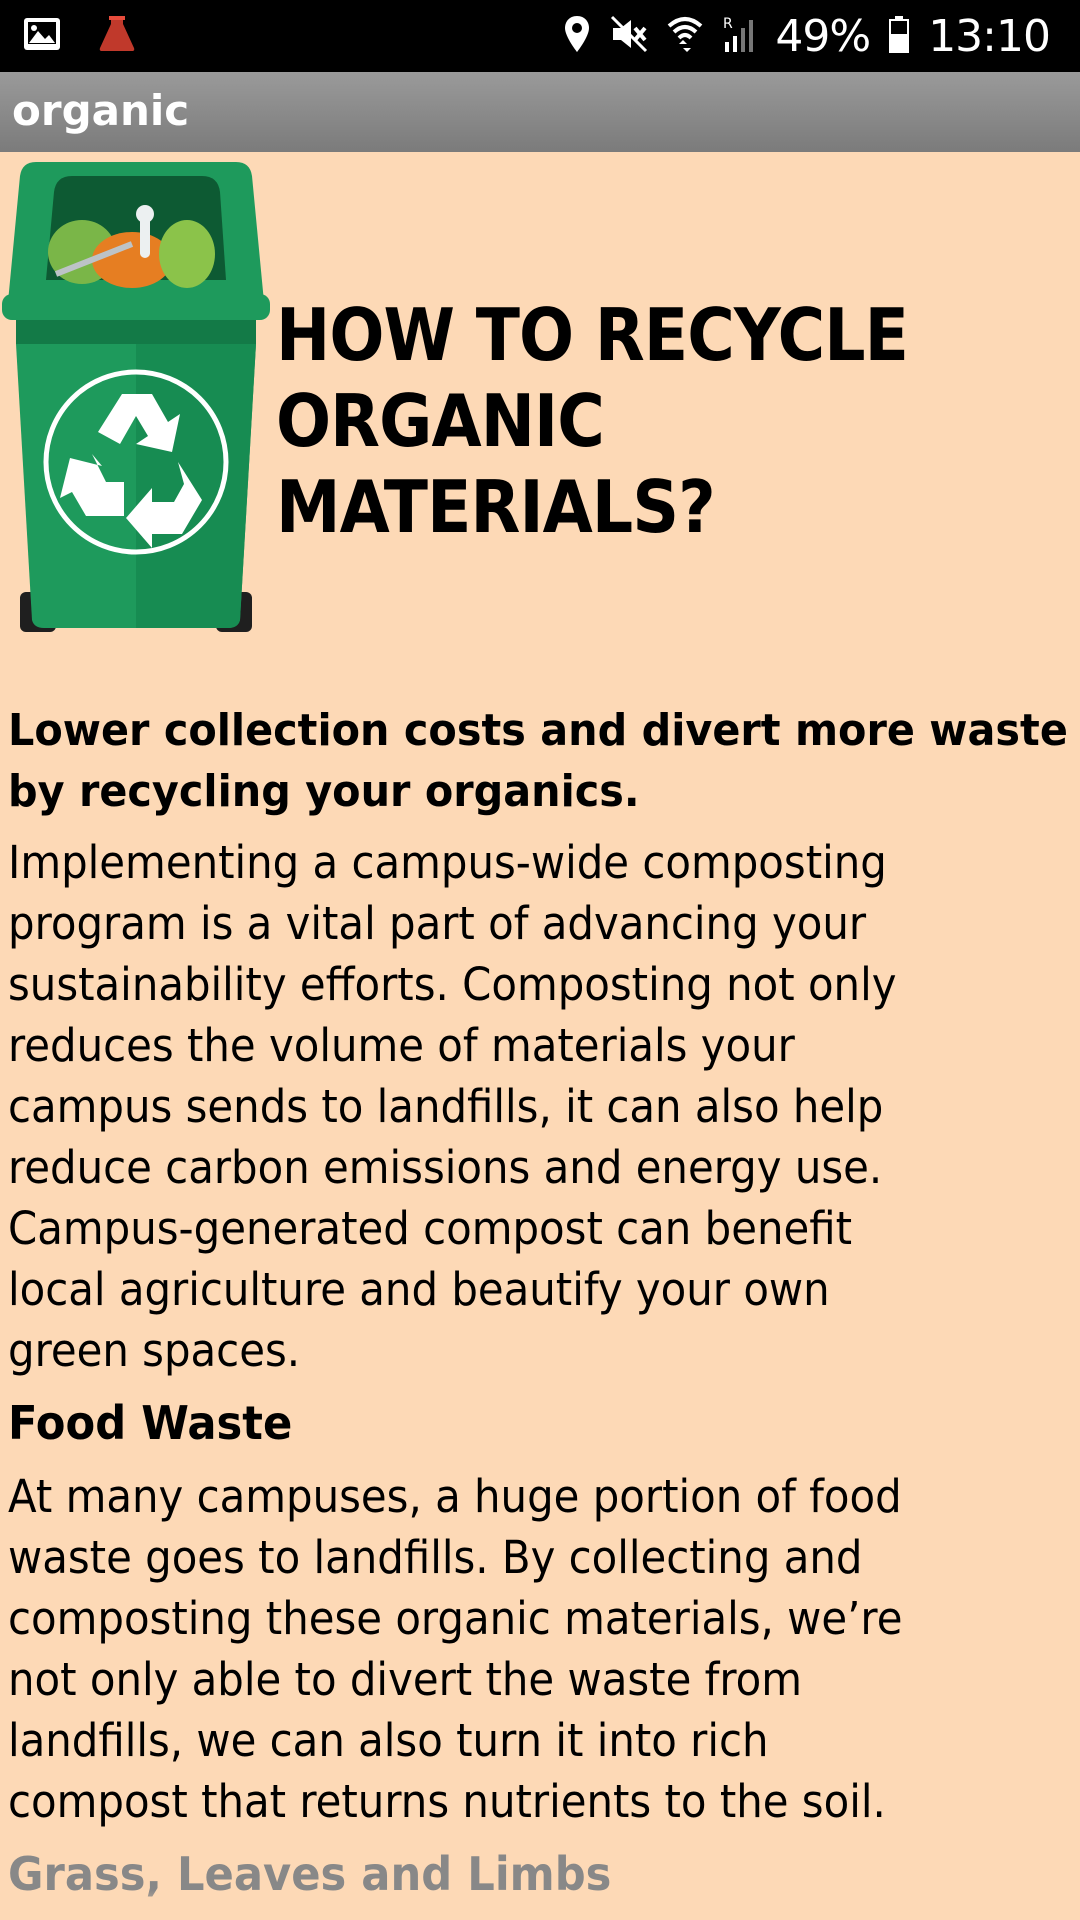 This screenshot has width=1080, height=1920. I want to click on roaming-signal-icon: R, so click(739, 36).